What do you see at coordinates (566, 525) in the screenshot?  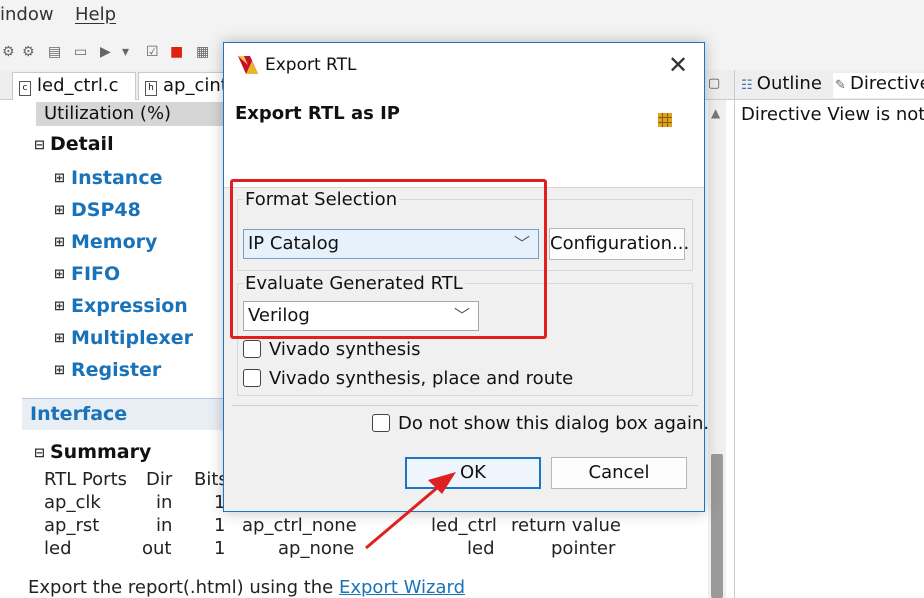 I see `table-cell: return value` at bounding box center [566, 525].